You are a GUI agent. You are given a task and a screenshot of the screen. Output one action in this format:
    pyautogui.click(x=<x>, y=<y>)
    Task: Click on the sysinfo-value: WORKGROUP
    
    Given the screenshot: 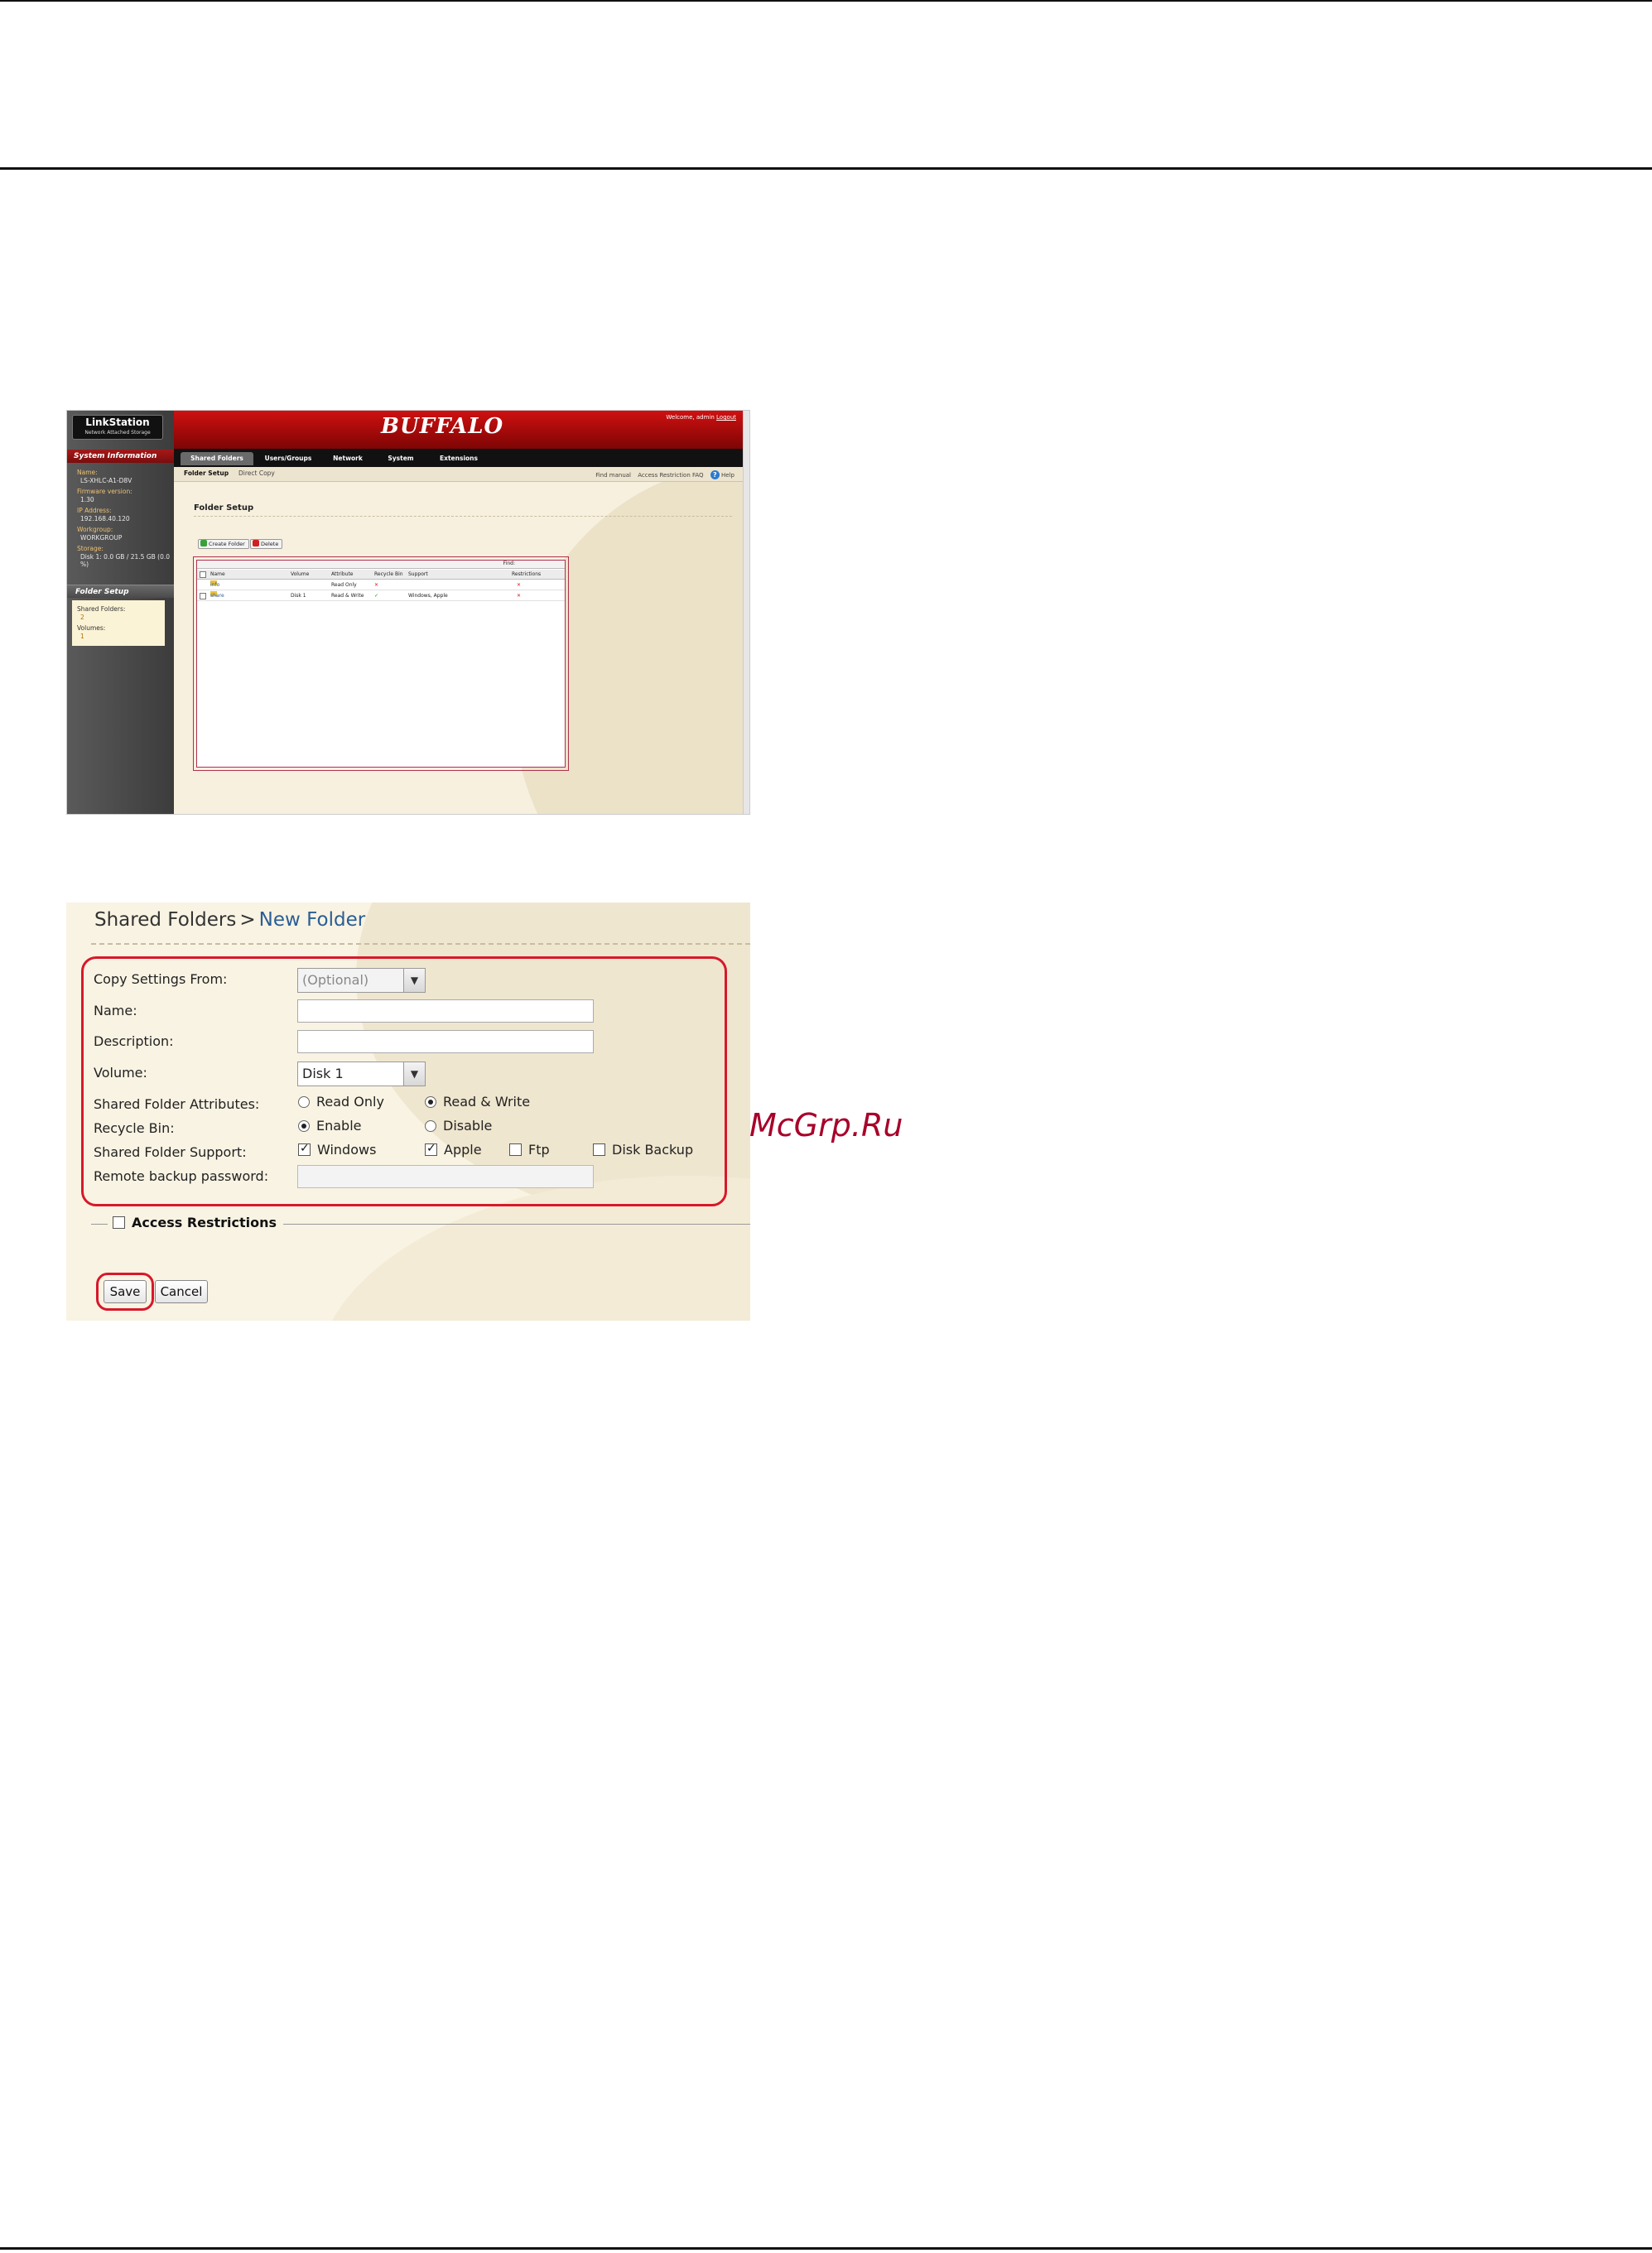 What is the action you would take?
    pyautogui.click(x=101, y=537)
    